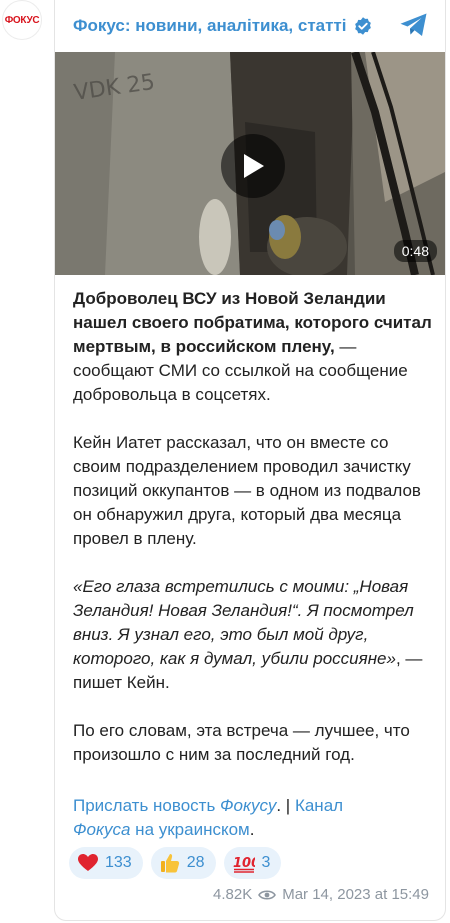 Image resolution: width=450 pixels, height=923 pixels. Describe the element at coordinates (414, 25) in the screenshot. I see `telegram-logo-icon` at that location.